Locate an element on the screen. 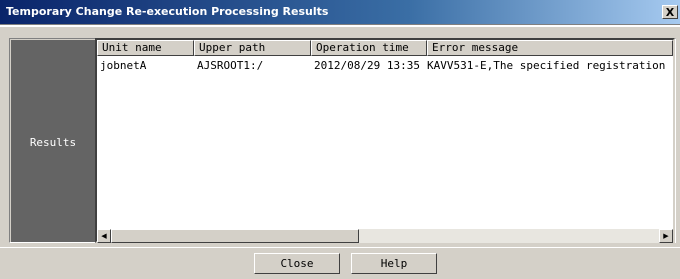 This screenshot has height=279, width=680. results-label: Results is located at coordinates (53, 142).